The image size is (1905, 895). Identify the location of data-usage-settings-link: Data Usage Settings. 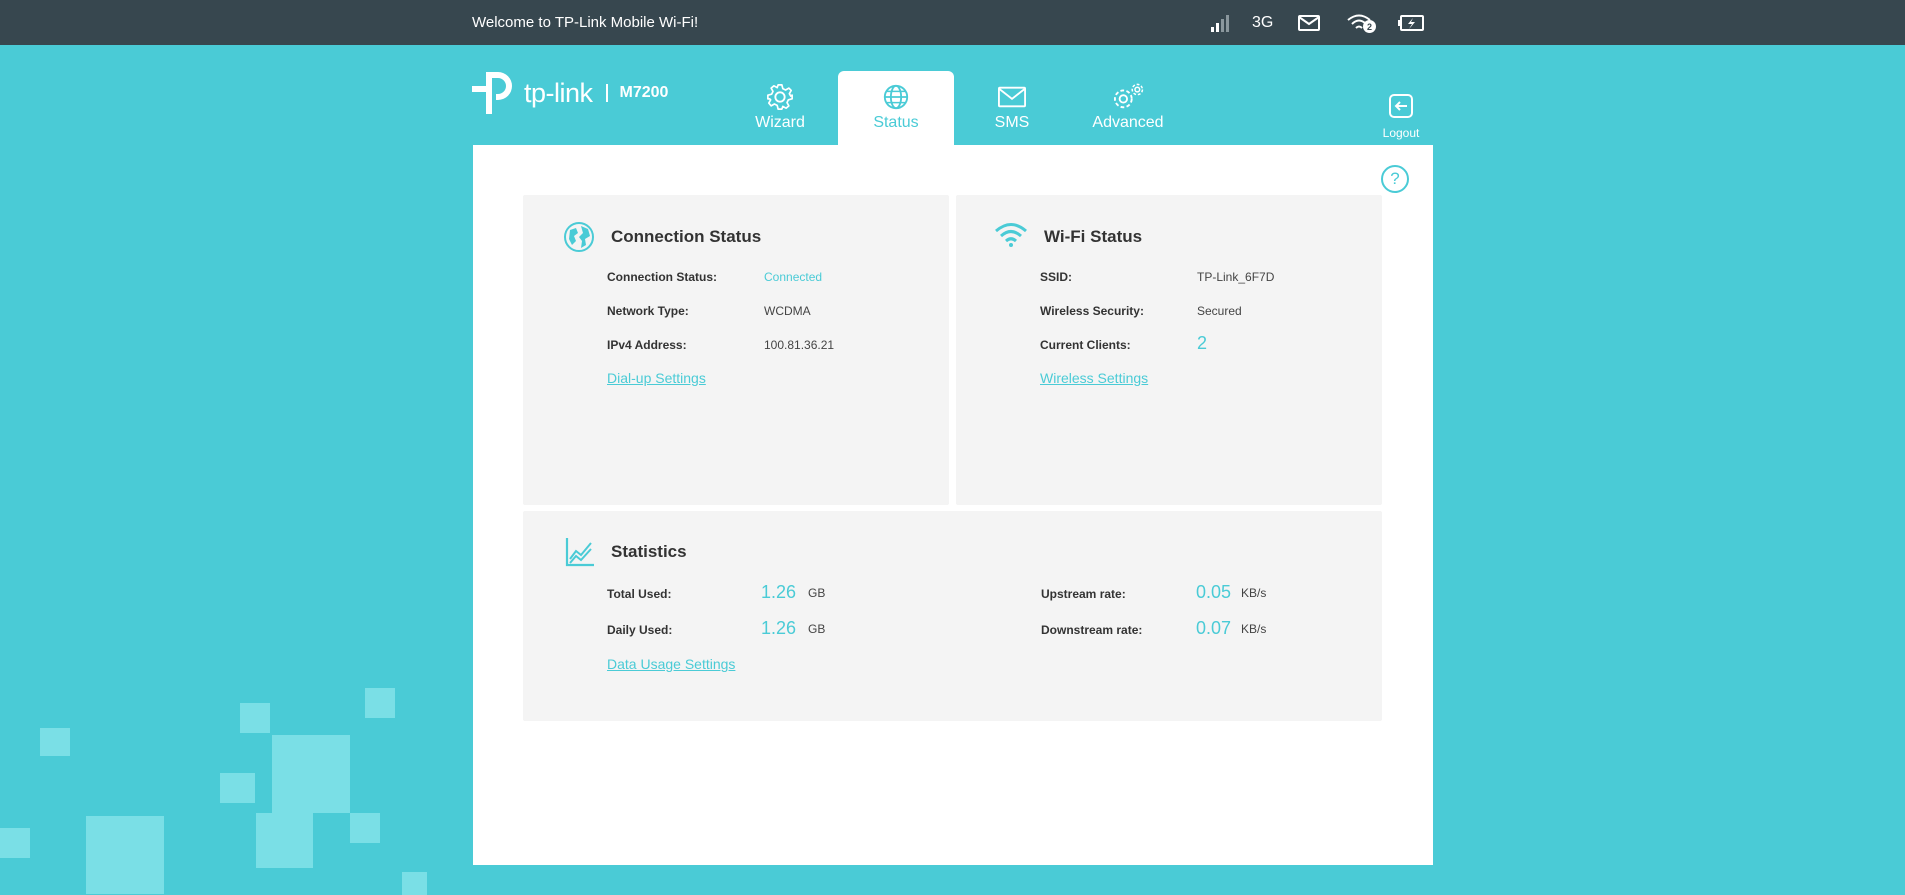
(671, 664).